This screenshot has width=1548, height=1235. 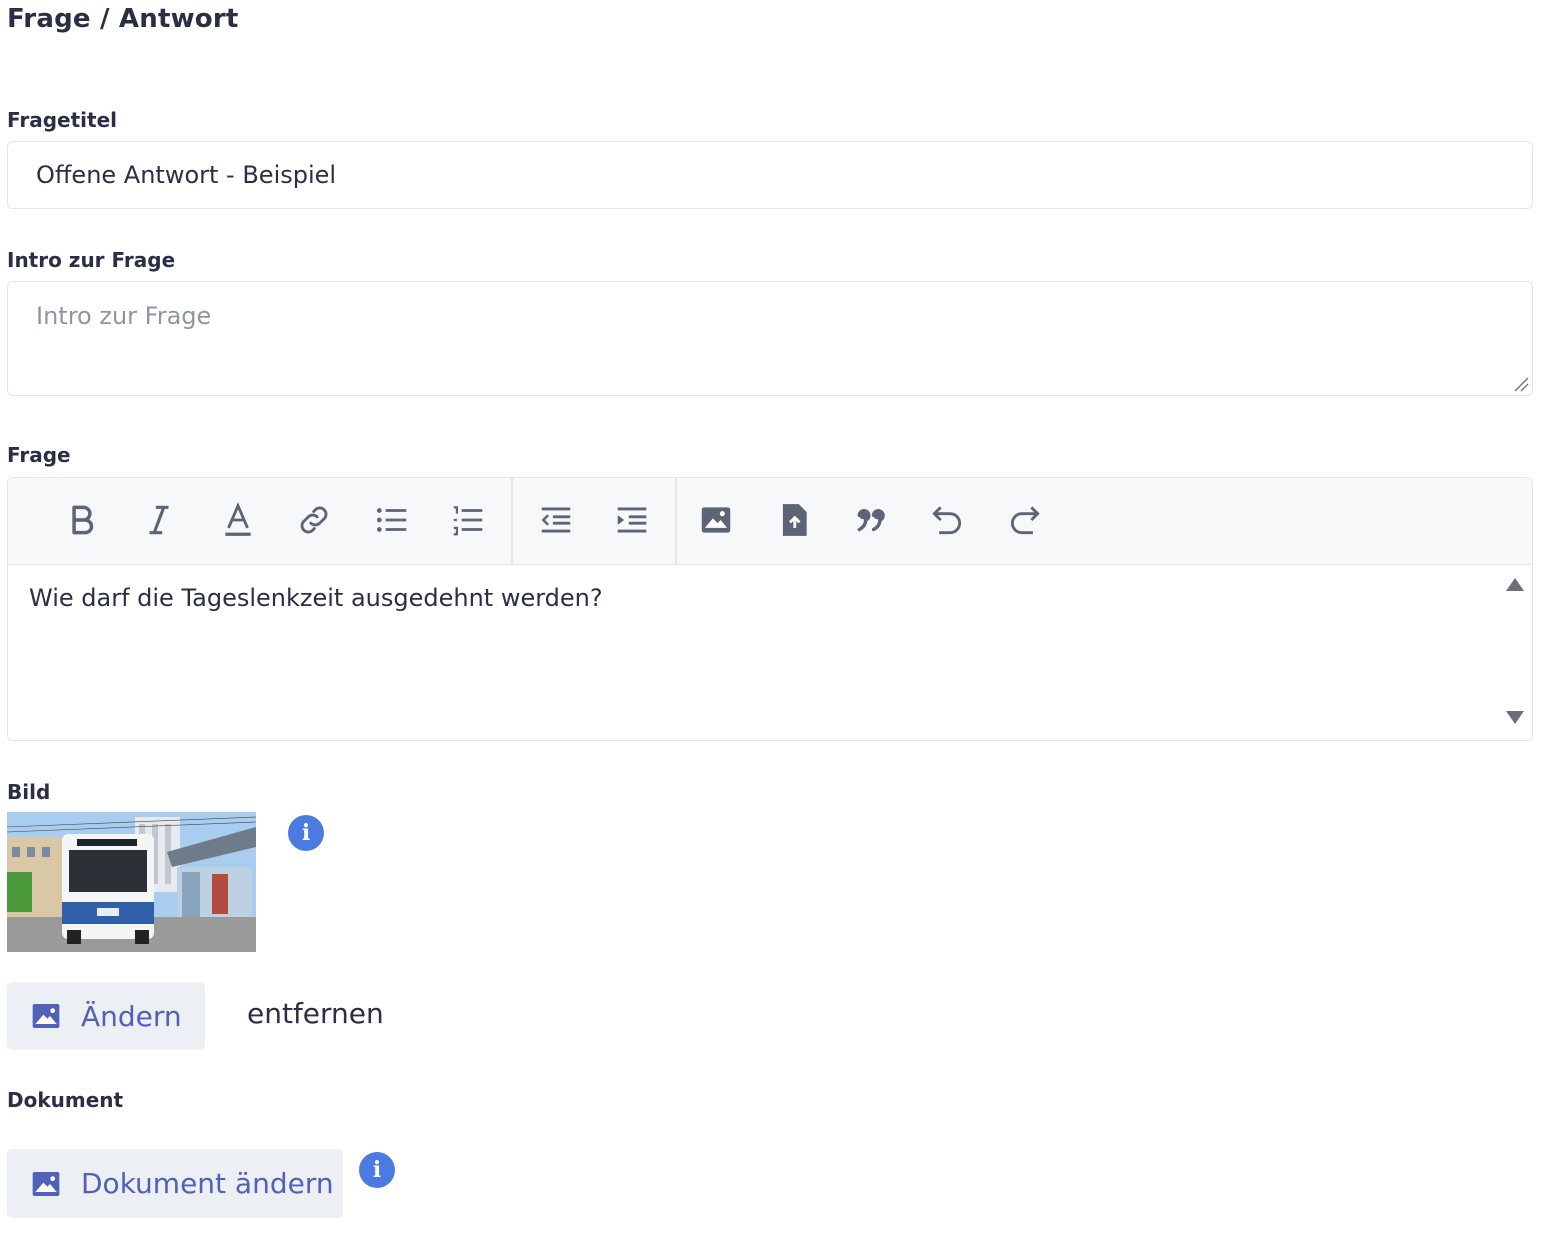 I want to click on title-input: Offene Antwort - Beispiel, so click(x=770, y=175).